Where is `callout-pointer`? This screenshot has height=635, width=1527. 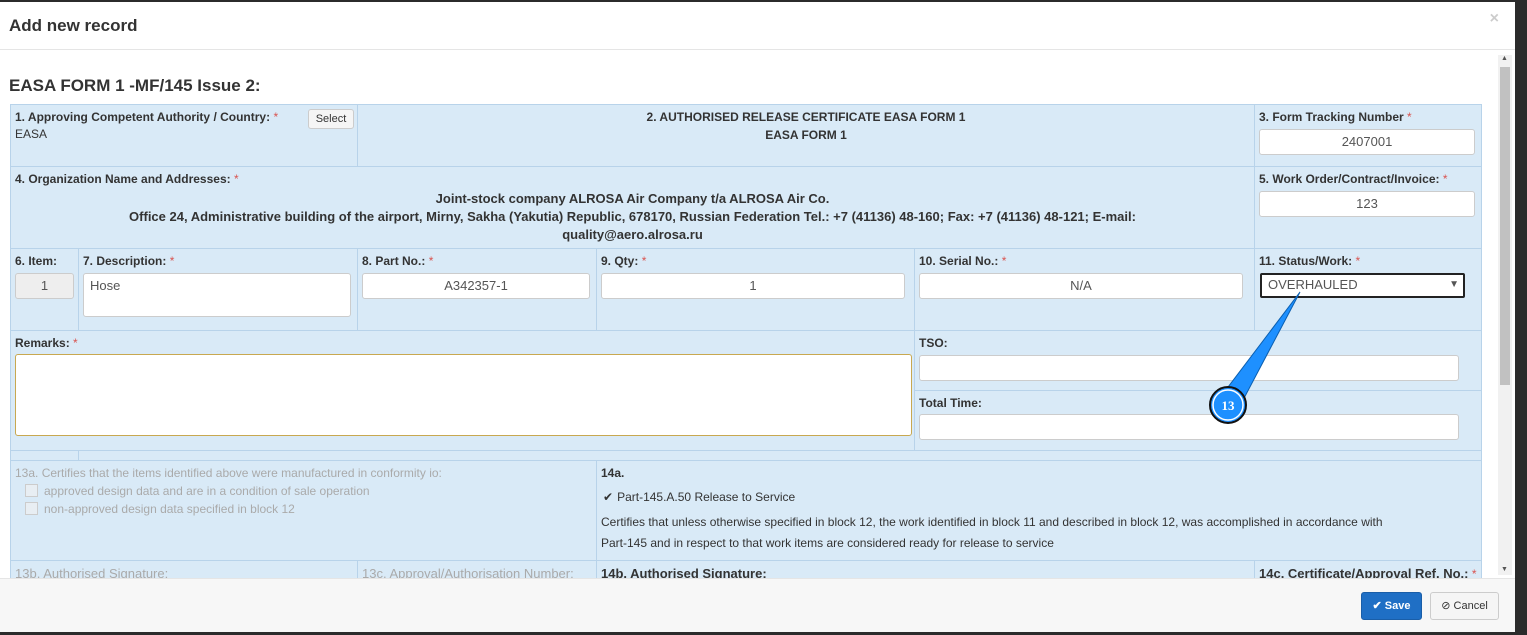
callout-pointer is located at coordinates (1261, 347).